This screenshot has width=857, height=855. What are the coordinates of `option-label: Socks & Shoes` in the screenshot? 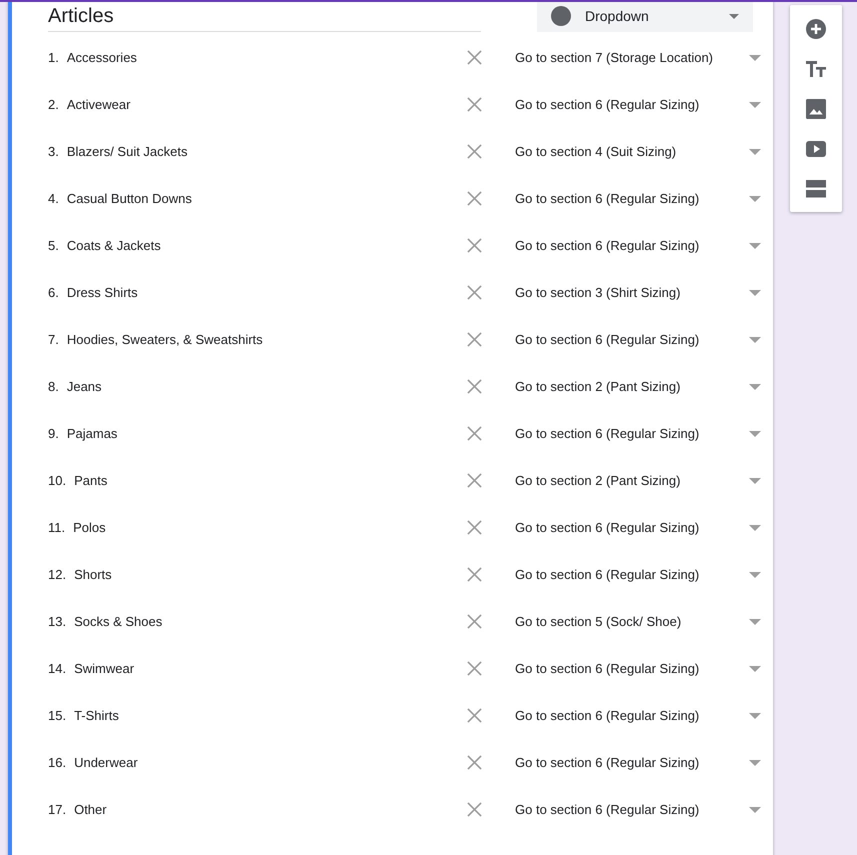 It's located at (270, 621).